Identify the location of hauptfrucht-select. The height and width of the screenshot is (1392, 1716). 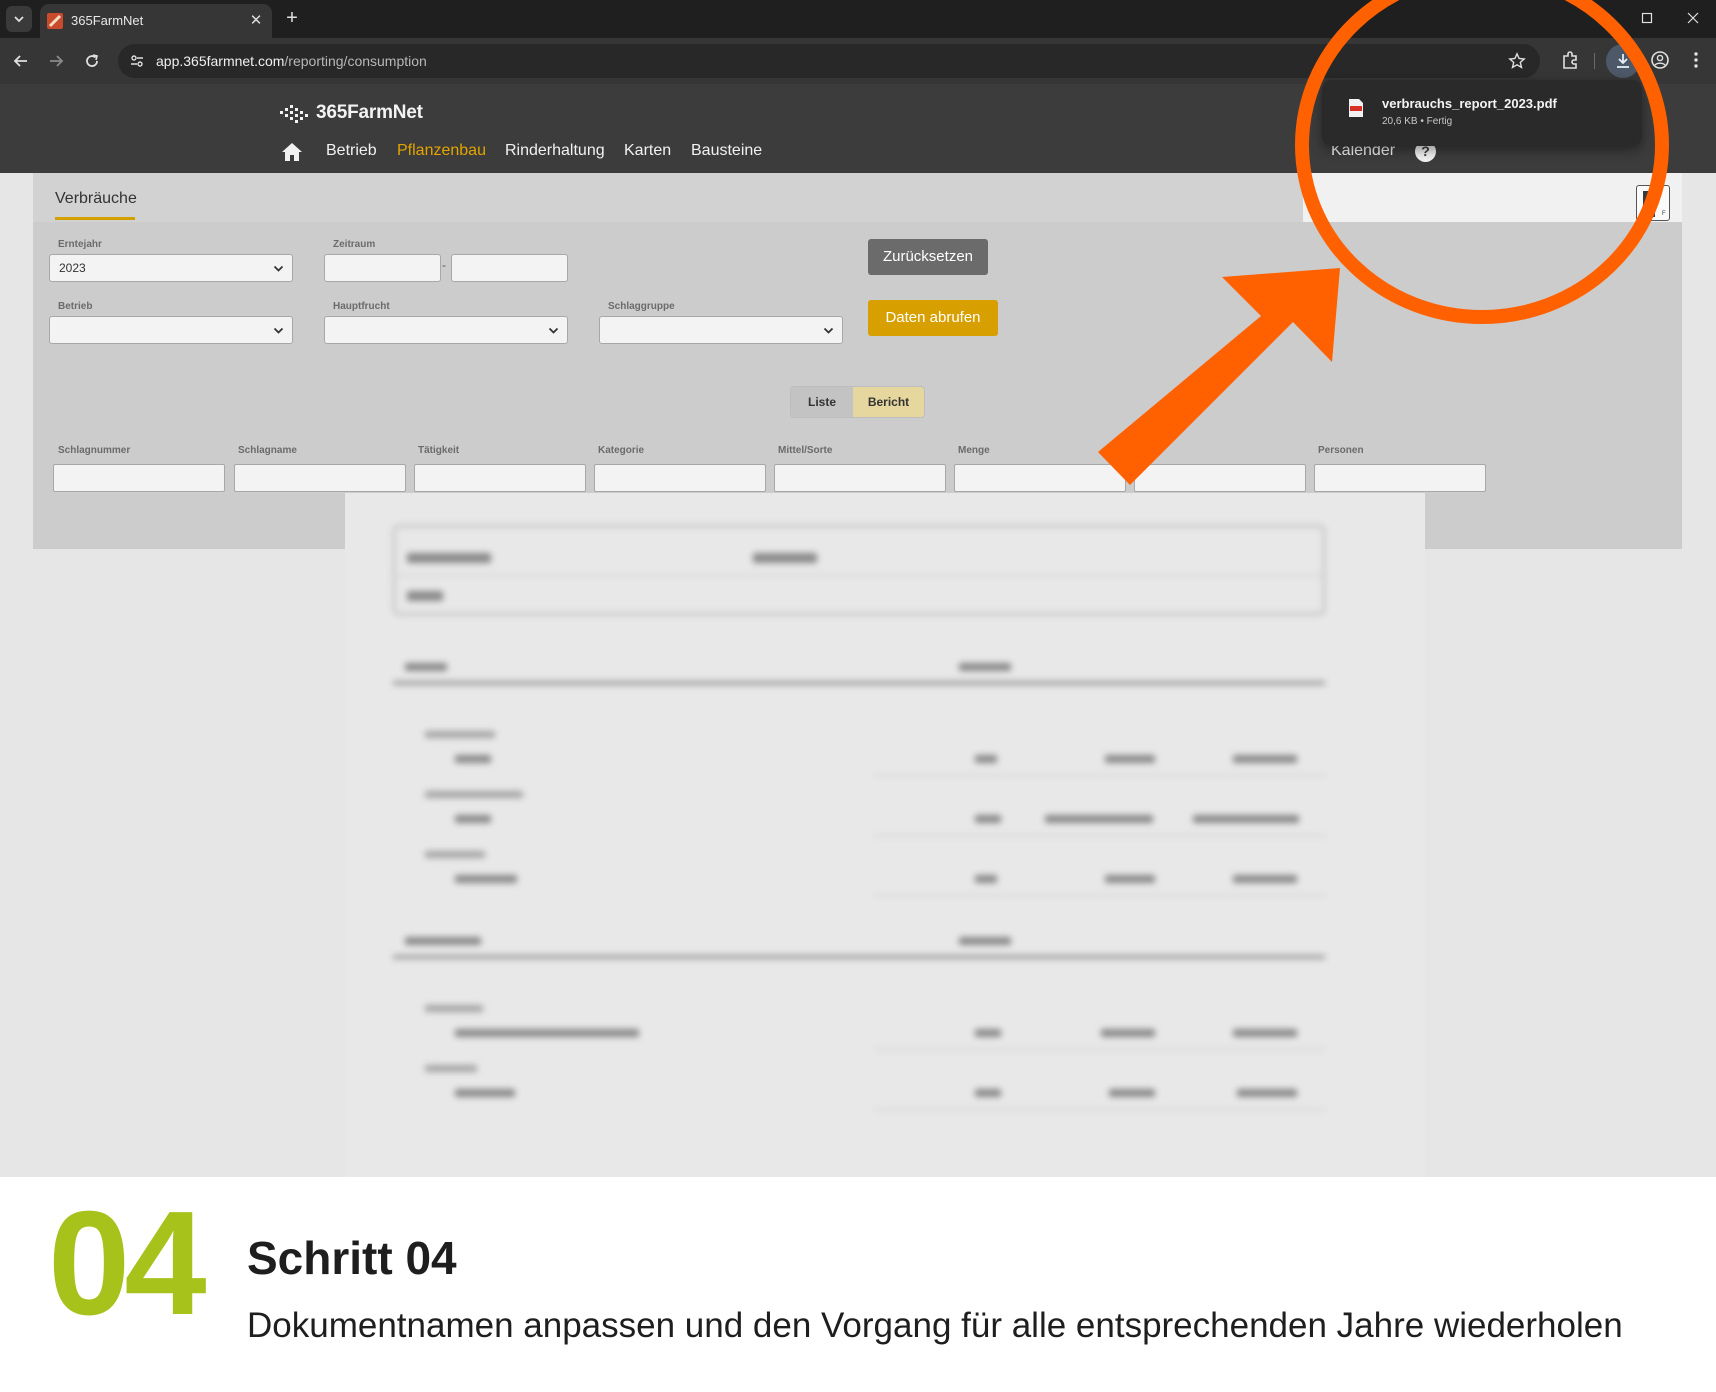
(446, 330).